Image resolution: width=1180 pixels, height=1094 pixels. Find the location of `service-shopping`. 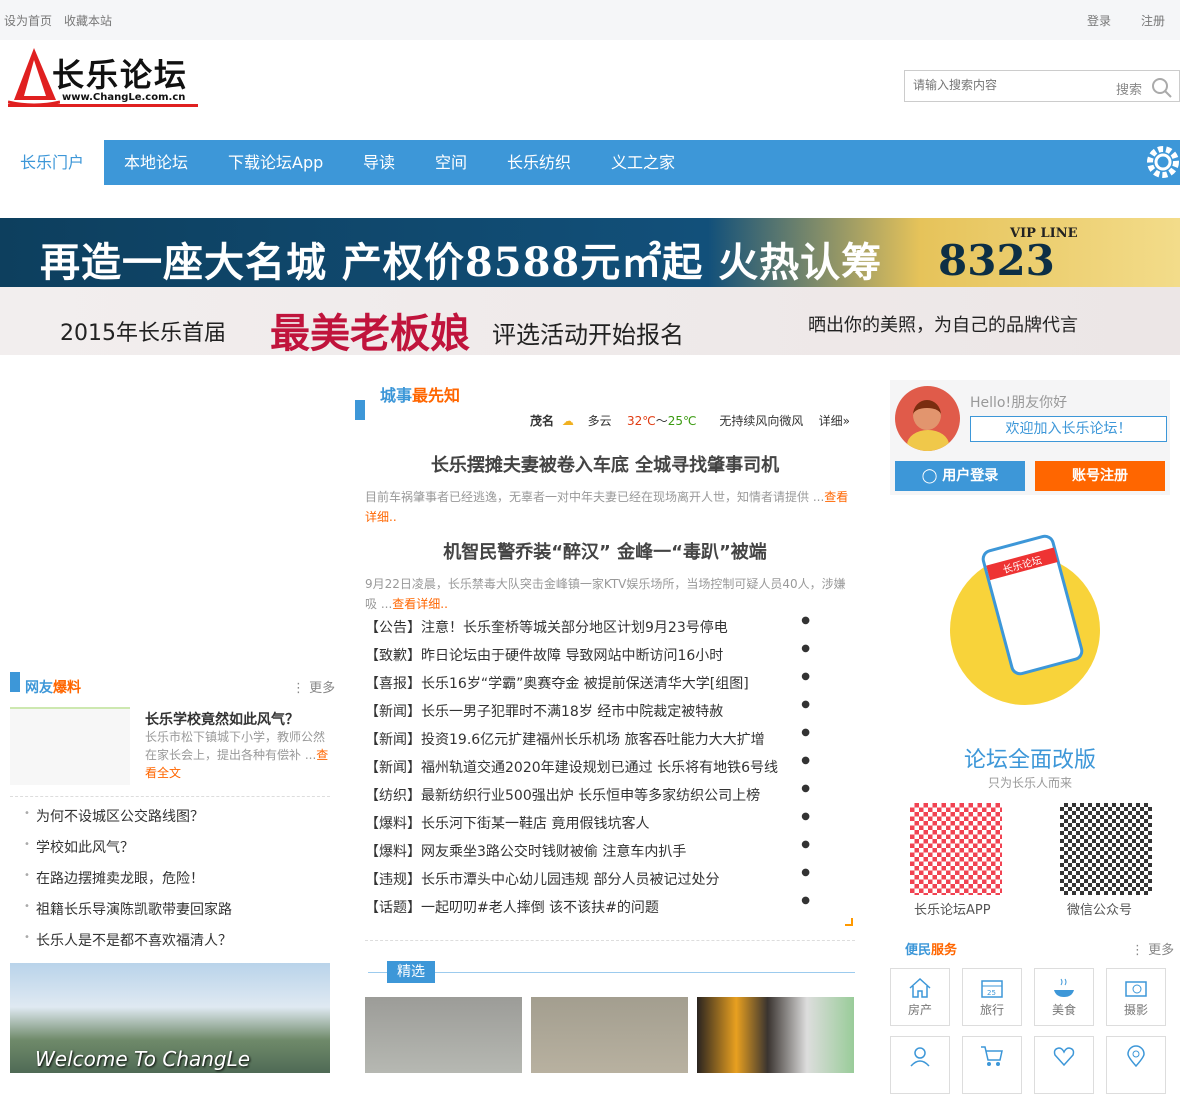

service-shopping is located at coordinates (992, 1065).